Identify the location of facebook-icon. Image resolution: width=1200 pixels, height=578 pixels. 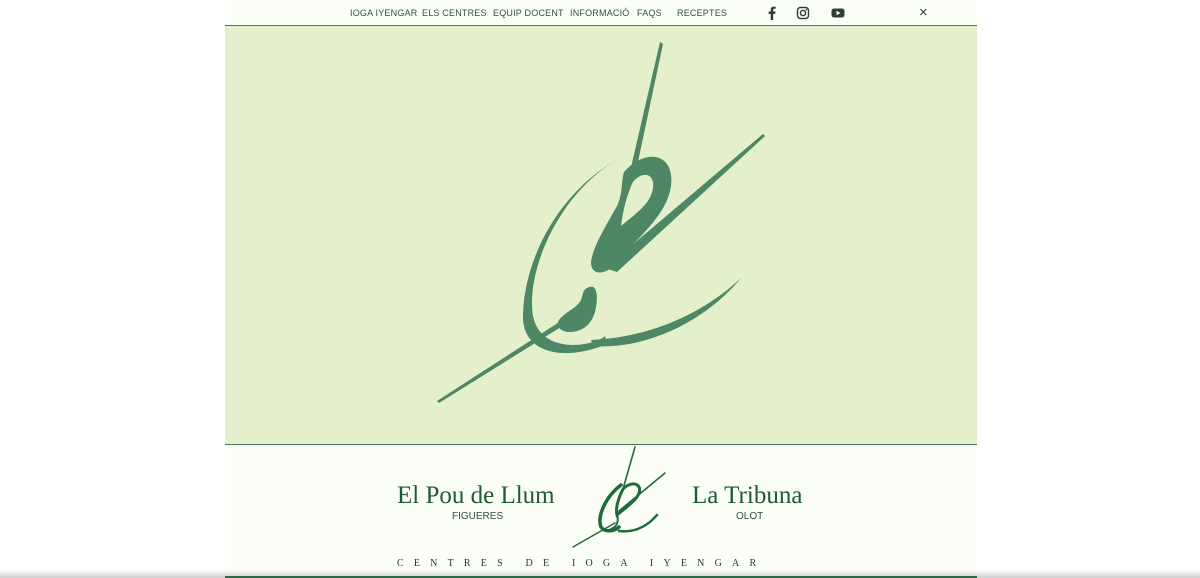
(772, 13).